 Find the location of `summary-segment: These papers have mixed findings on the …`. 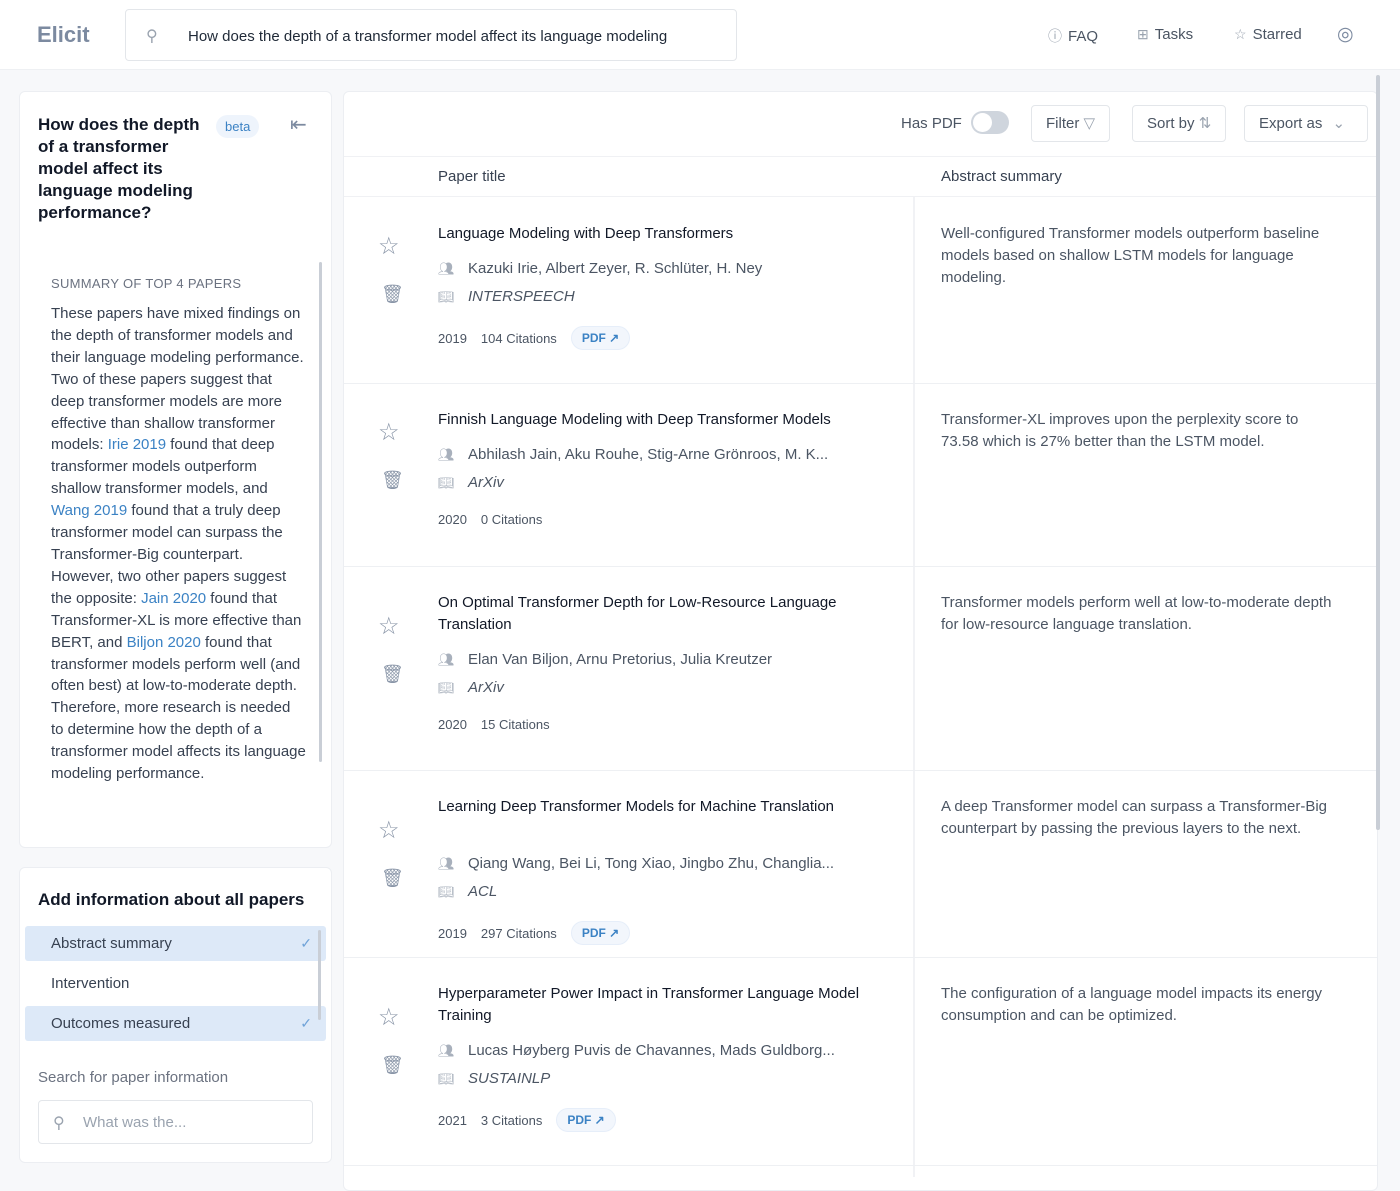

summary-segment: These papers have mixed findings on the … is located at coordinates (177, 379).